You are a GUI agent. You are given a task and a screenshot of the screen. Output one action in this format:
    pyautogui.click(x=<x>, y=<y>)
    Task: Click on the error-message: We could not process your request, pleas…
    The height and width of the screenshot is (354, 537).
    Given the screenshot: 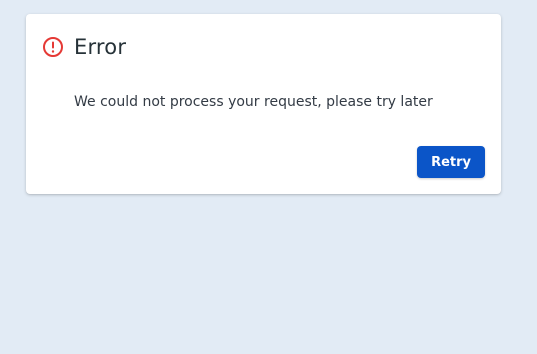 What is the action you would take?
    pyautogui.click(x=253, y=102)
    